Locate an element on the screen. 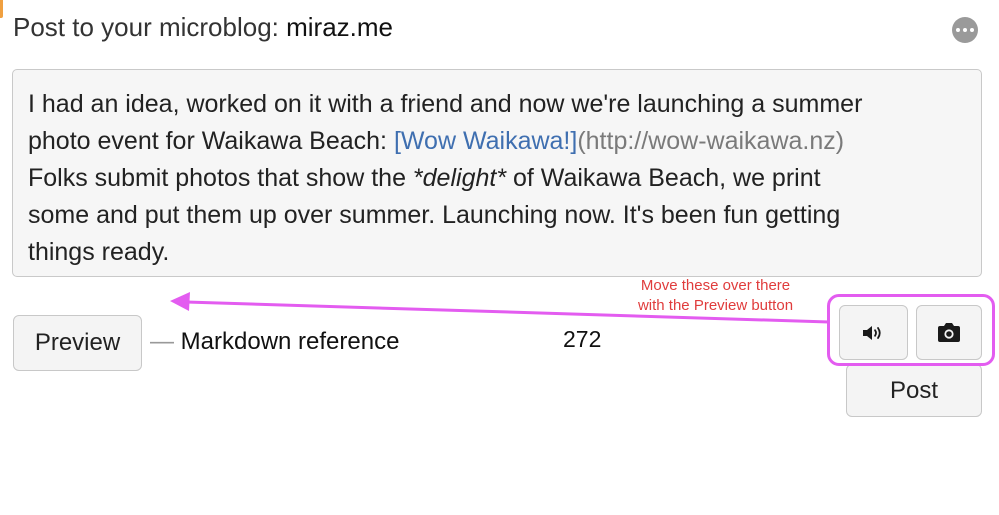  markdown-link-url: (http://wow-waikawa.nz) is located at coordinates (711, 141).